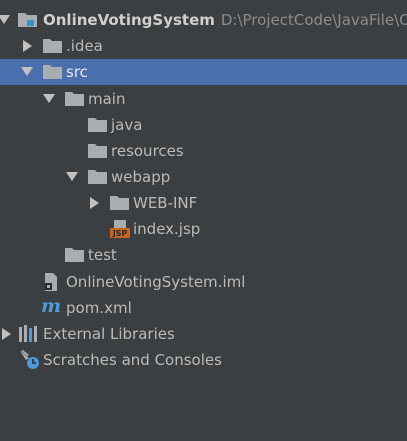  Describe the element at coordinates (203, 203) in the screenshot. I see `tree-row-webinf: WEB-INF` at that location.